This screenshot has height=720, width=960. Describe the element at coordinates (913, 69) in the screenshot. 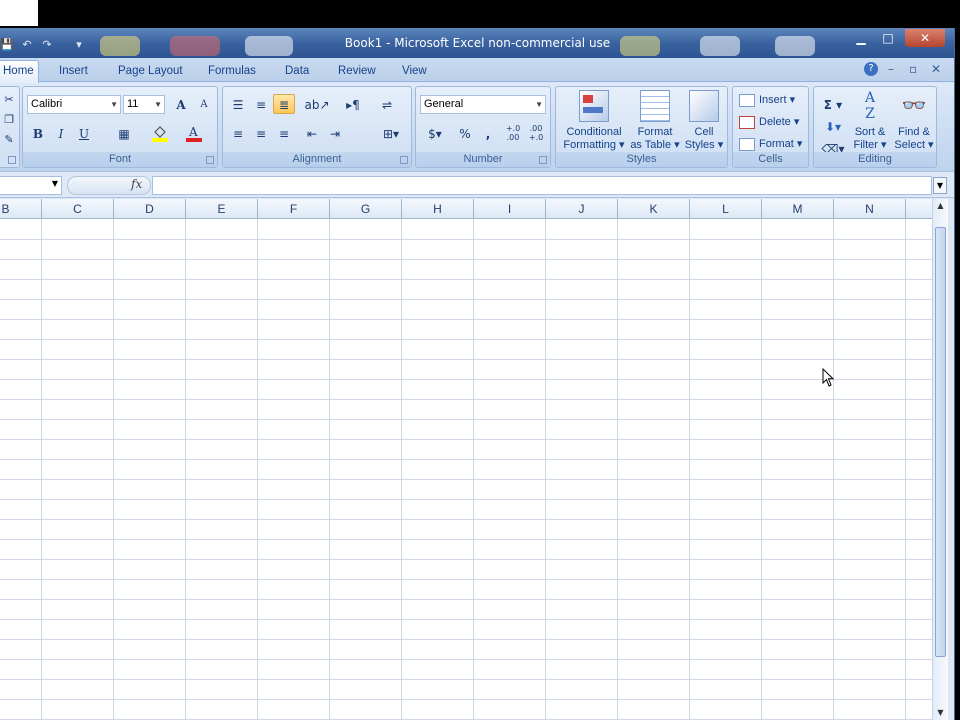

I see `ribbon-restore-button: ▫` at that location.